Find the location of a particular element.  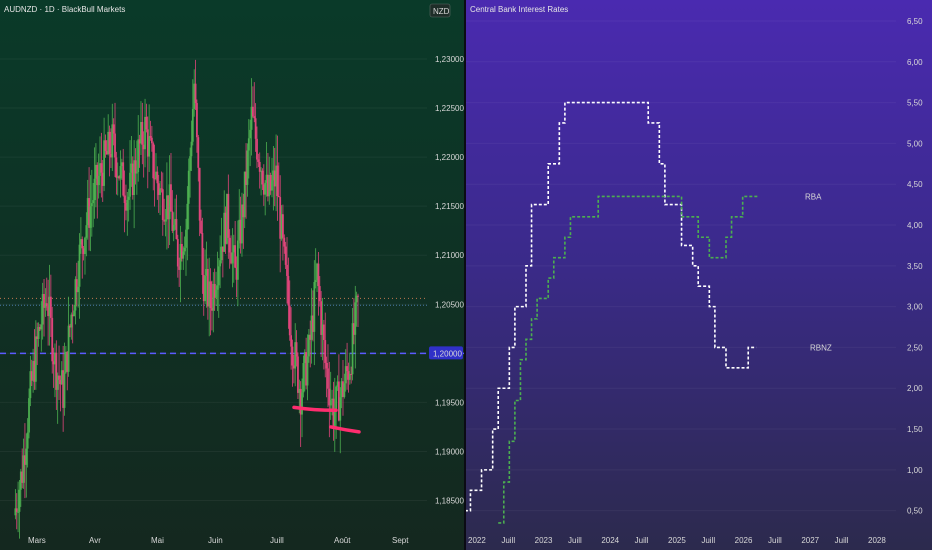

x-tick-label: Avr is located at coordinates (95, 540).